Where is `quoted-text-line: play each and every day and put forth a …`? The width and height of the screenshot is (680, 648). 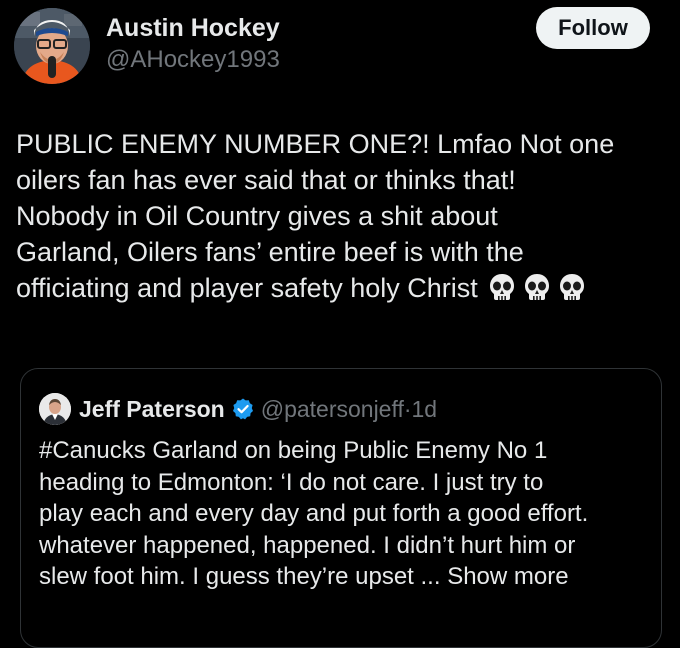 quoted-text-line: play each and every day and put forth a … is located at coordinates (314, 513).